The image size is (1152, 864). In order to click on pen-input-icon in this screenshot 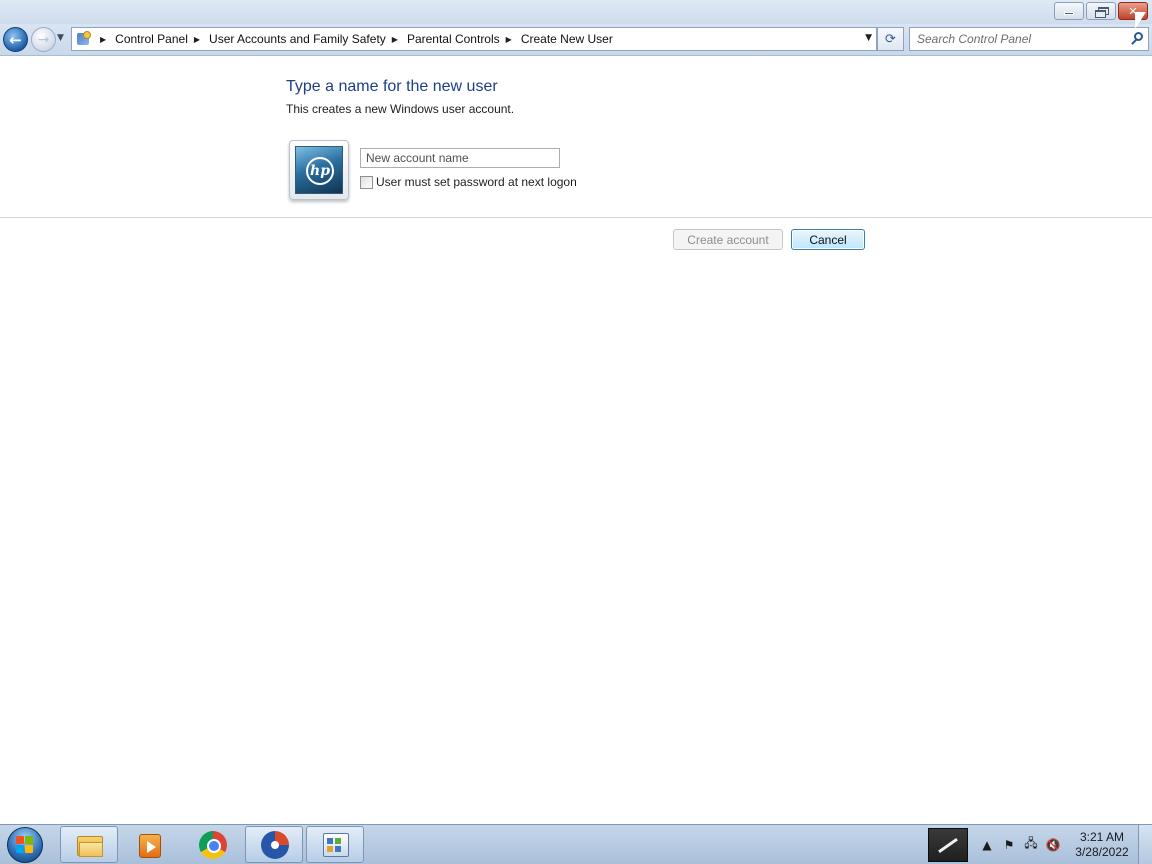, I will do `click(948, 844)`.